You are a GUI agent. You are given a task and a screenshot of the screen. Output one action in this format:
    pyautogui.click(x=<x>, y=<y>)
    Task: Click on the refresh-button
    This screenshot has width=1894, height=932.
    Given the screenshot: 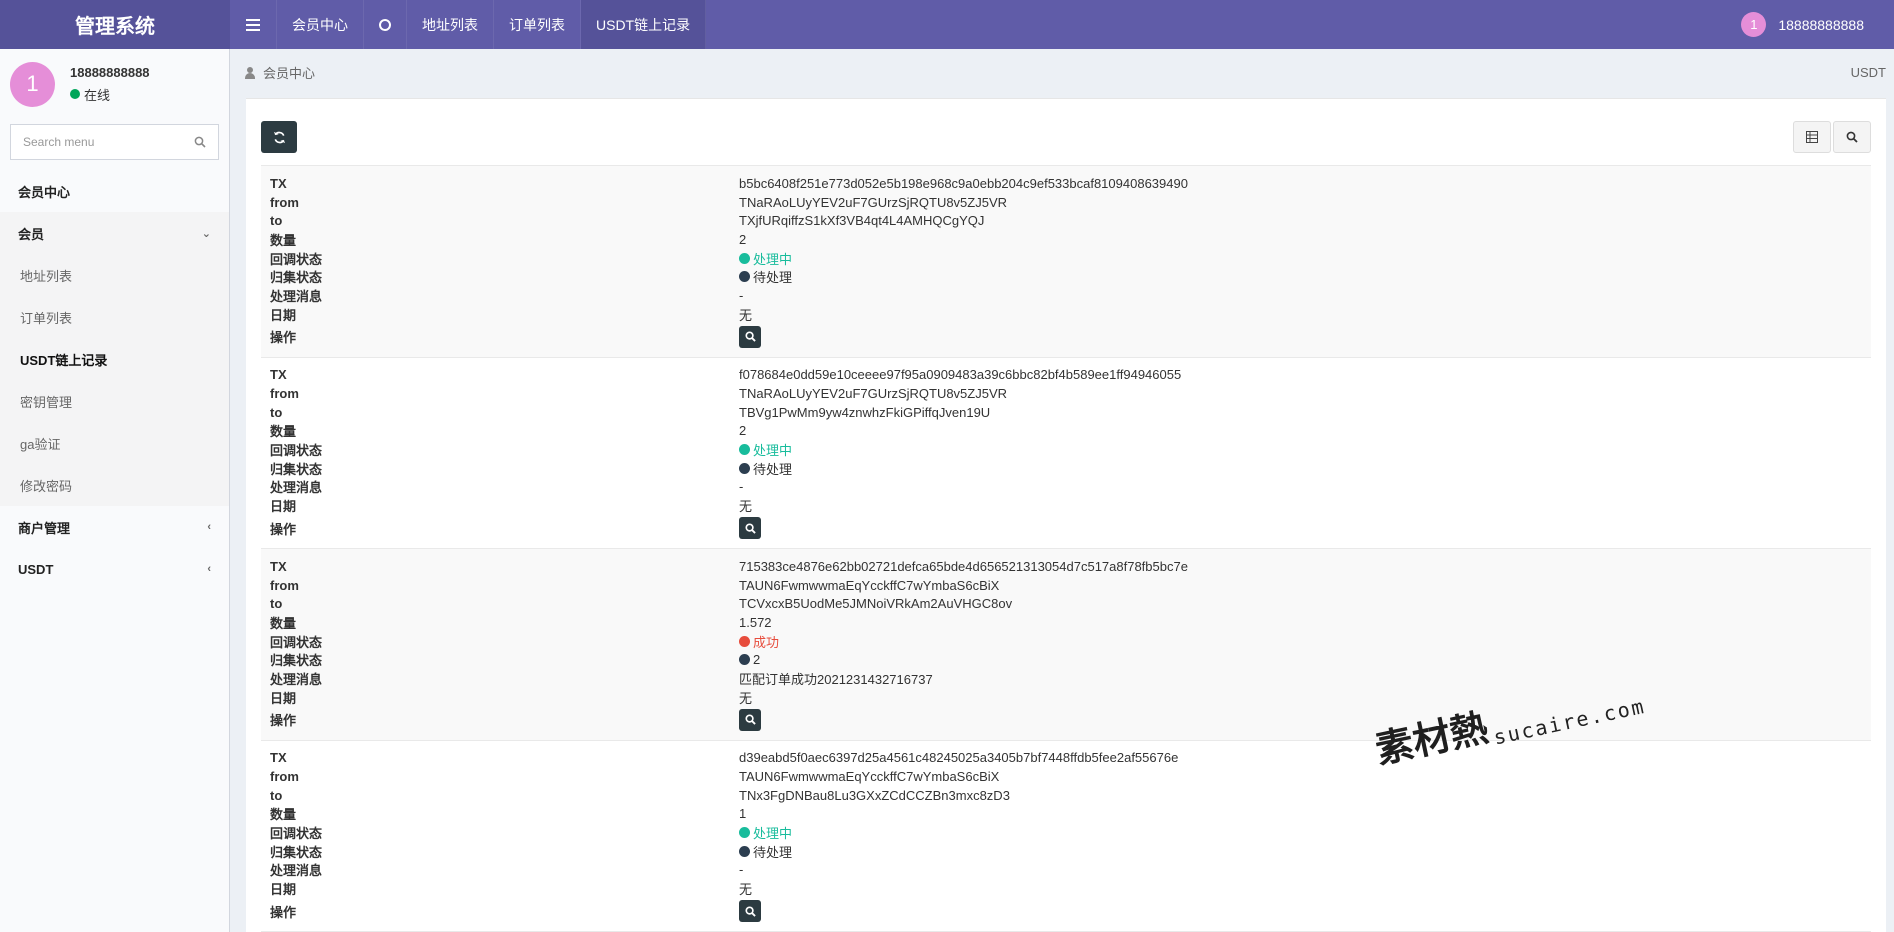 What is the action you would take?
    pyautogui.click(x=279, y=137)
    